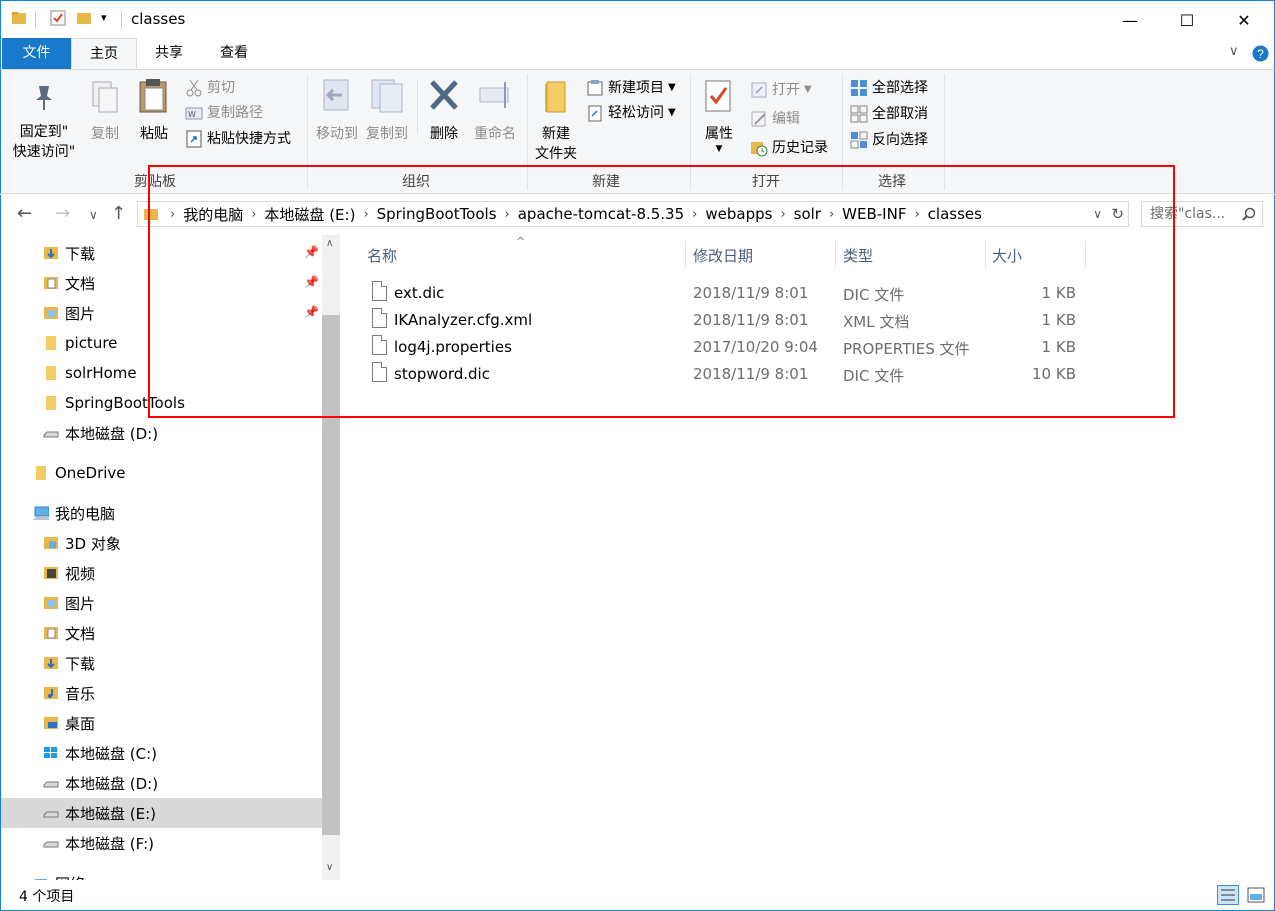  What do you see at coordinates (595, 113) in the screenshot?
I see `easy-access-icon` at bounding box center [595, 113].